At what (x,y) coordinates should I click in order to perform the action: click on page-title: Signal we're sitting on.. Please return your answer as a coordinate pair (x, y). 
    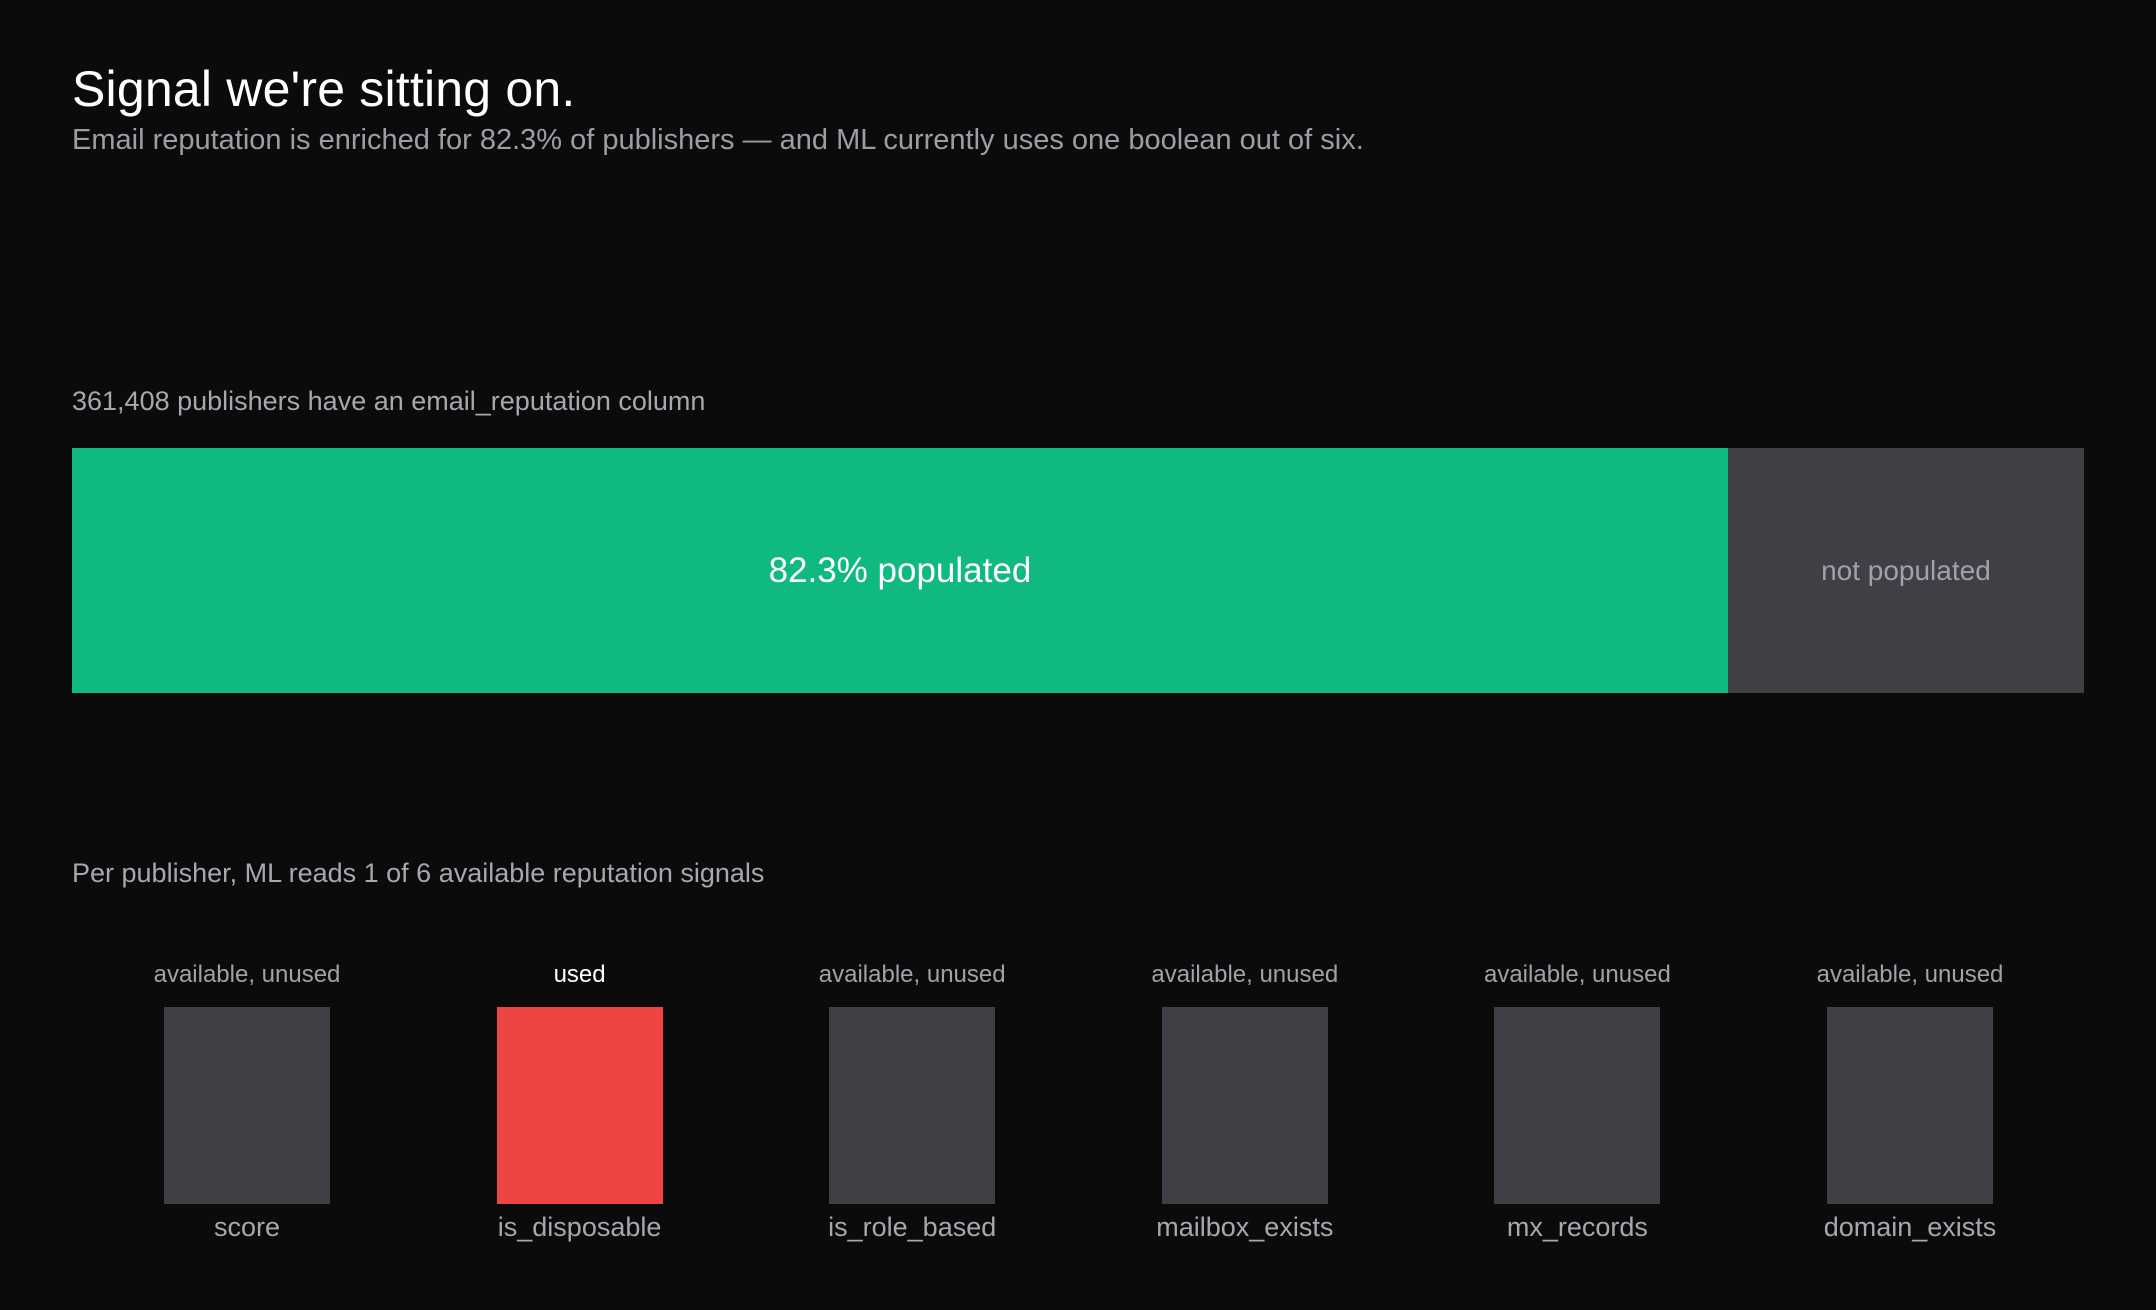
    Looking at the image, I should click on (324, 89).